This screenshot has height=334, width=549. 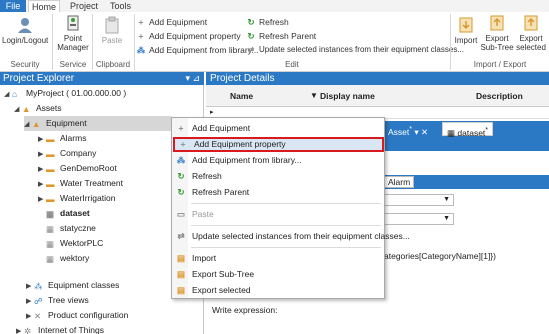 What do you see at coordinates (181, 214) in the screenshot?
I see `paste-icon: ▭` at bounding box center [181, 214].